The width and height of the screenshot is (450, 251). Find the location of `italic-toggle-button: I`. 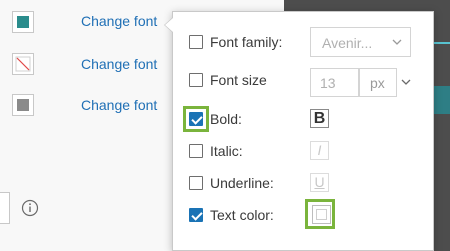

italic-toggle-button: I is located at coordinates (319, 150).